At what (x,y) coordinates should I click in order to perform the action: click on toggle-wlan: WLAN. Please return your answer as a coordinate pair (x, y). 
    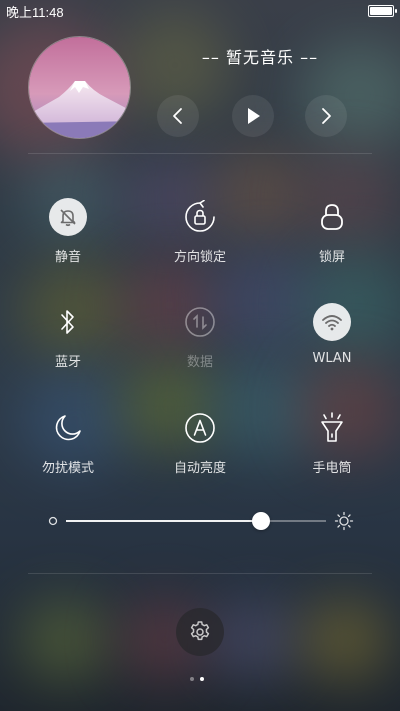
    Looking at the image, I should click on (332, 334).